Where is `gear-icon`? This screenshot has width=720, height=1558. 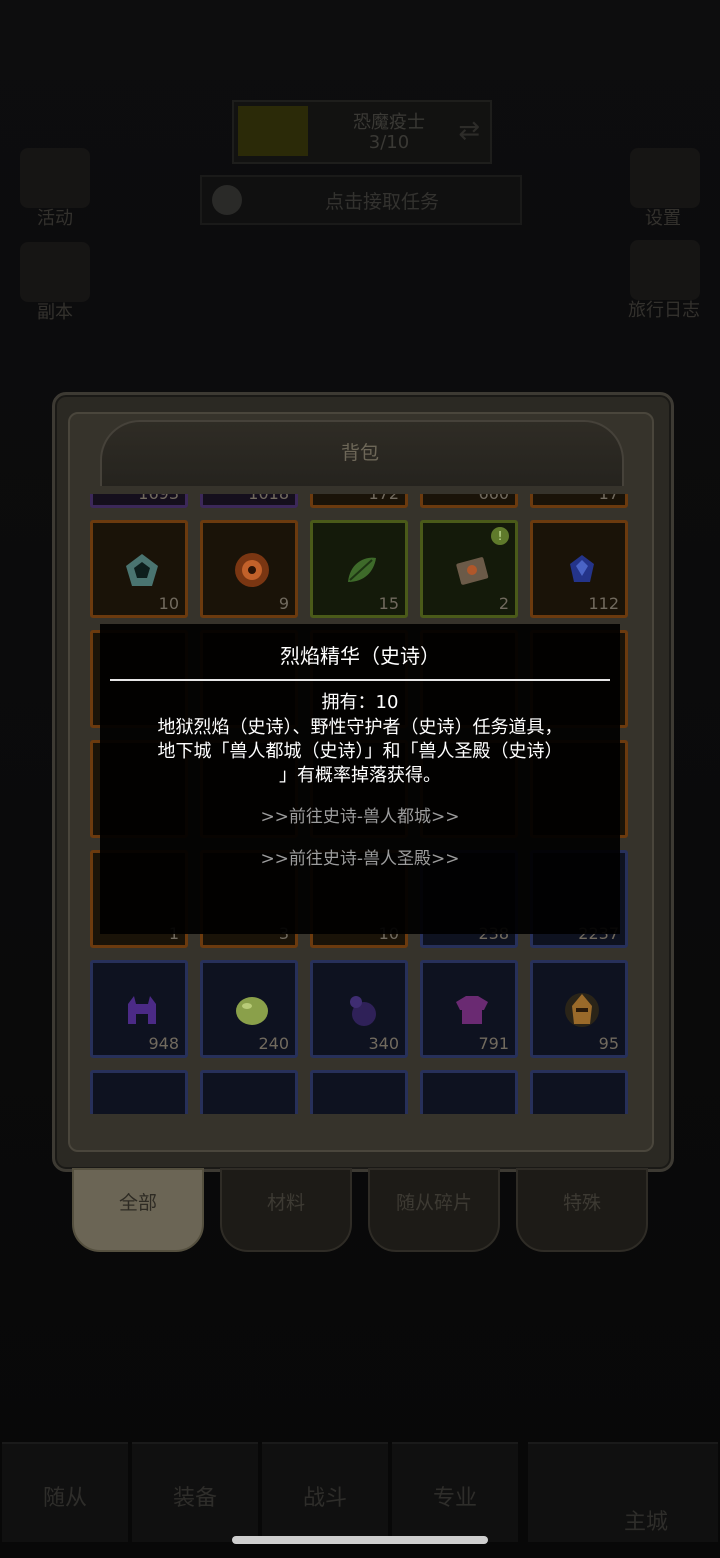
gear-icon is located at coordinates (665, 178).